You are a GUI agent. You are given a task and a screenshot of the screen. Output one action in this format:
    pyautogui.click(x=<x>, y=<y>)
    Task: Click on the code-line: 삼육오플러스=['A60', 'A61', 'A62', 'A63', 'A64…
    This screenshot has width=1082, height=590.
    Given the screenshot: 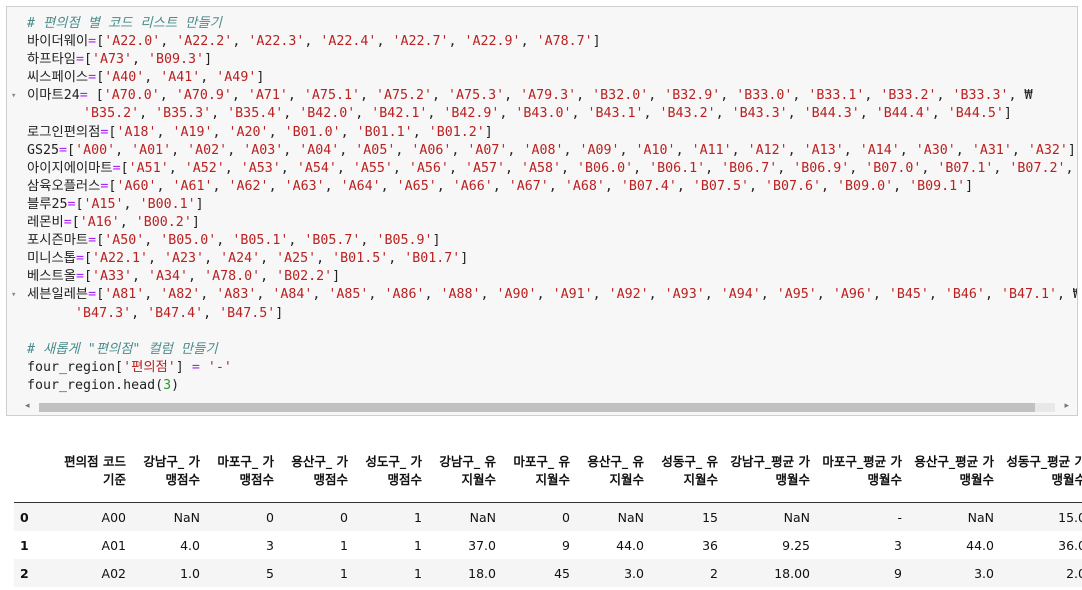 What is the action you would take?
    pyautogui.click(x=542, y=187)
    